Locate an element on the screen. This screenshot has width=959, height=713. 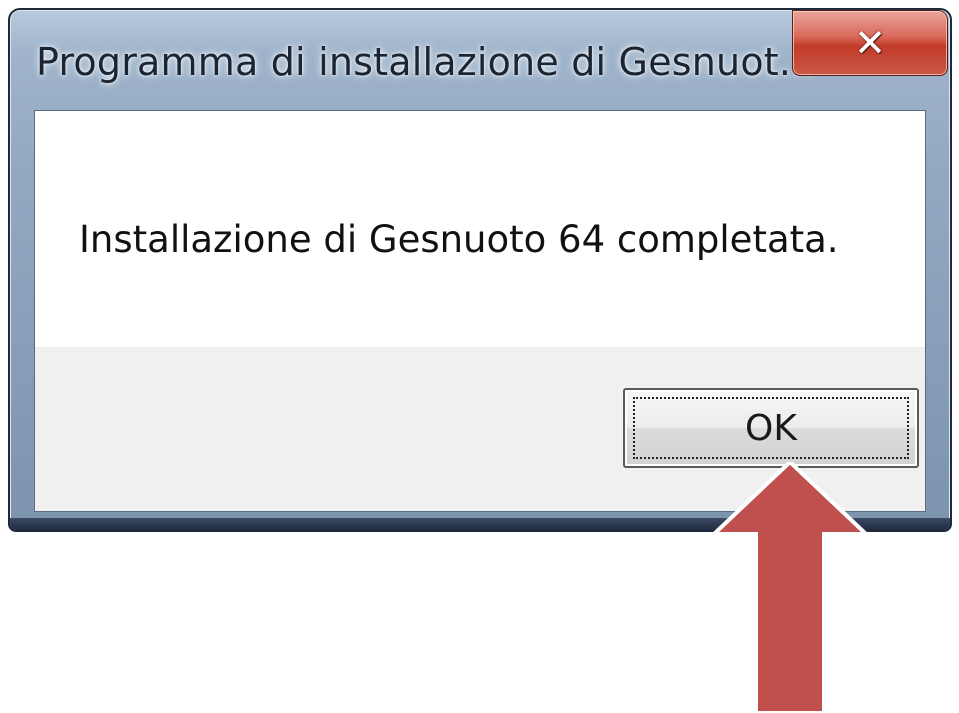
close-button: ✕ is located at coordinates (870, 43).